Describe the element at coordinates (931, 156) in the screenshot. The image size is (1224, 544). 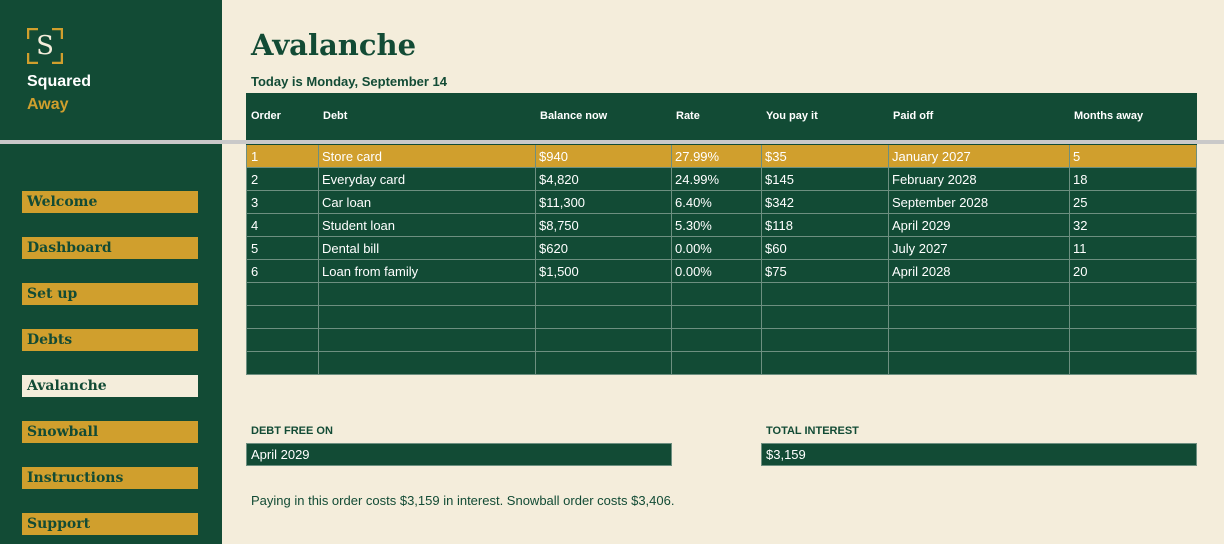
I see `cell-paid-off: January 2027` at that location.